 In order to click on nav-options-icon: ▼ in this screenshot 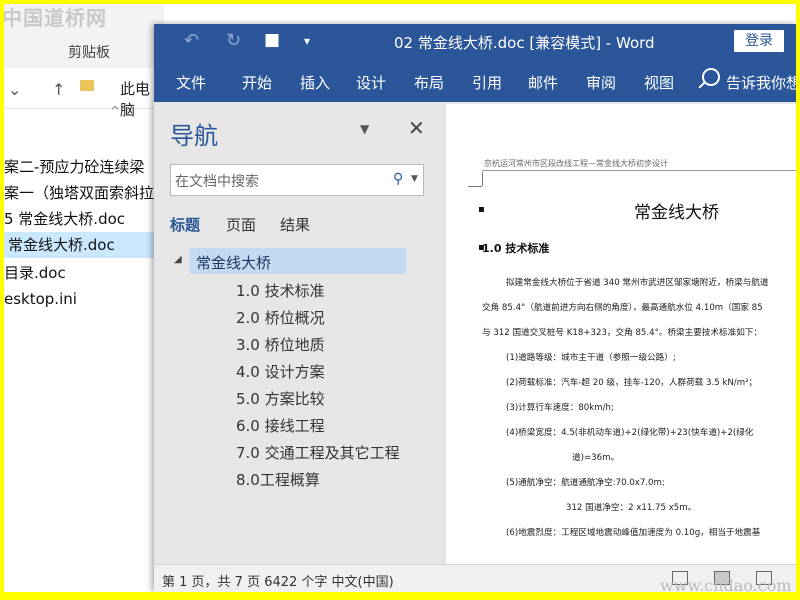, I will do `click(364, 129)`.